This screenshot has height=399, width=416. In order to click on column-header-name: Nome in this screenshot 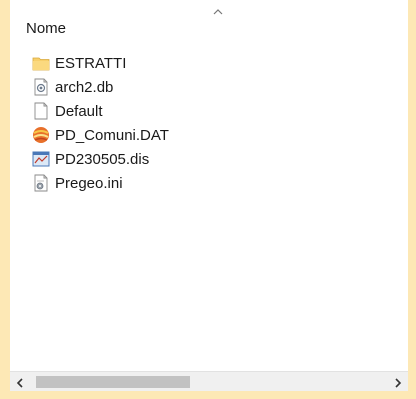, I will do `click(46, 28)`.